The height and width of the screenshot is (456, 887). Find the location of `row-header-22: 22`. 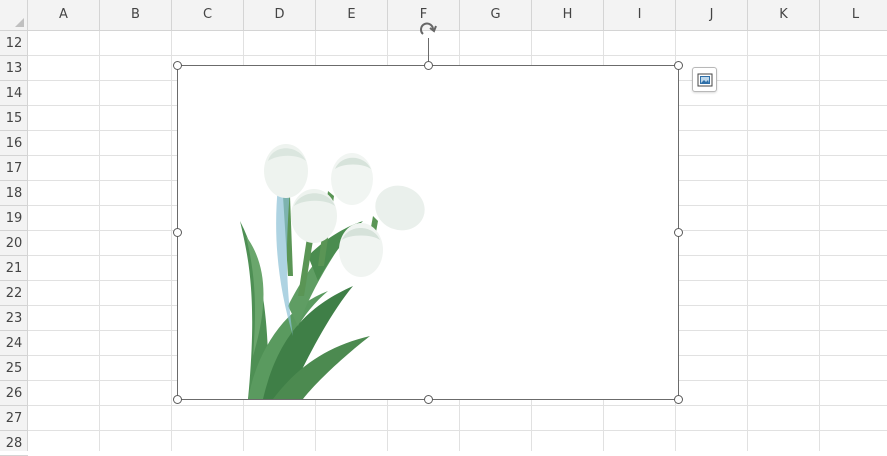

row-header-22: 22 is located at coordinates (14, 293).